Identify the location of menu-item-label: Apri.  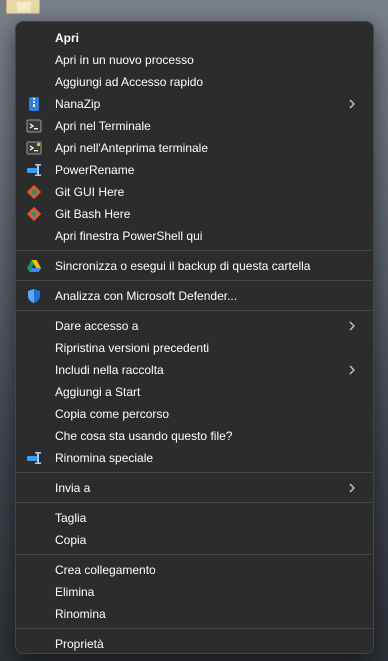
(67, 38).